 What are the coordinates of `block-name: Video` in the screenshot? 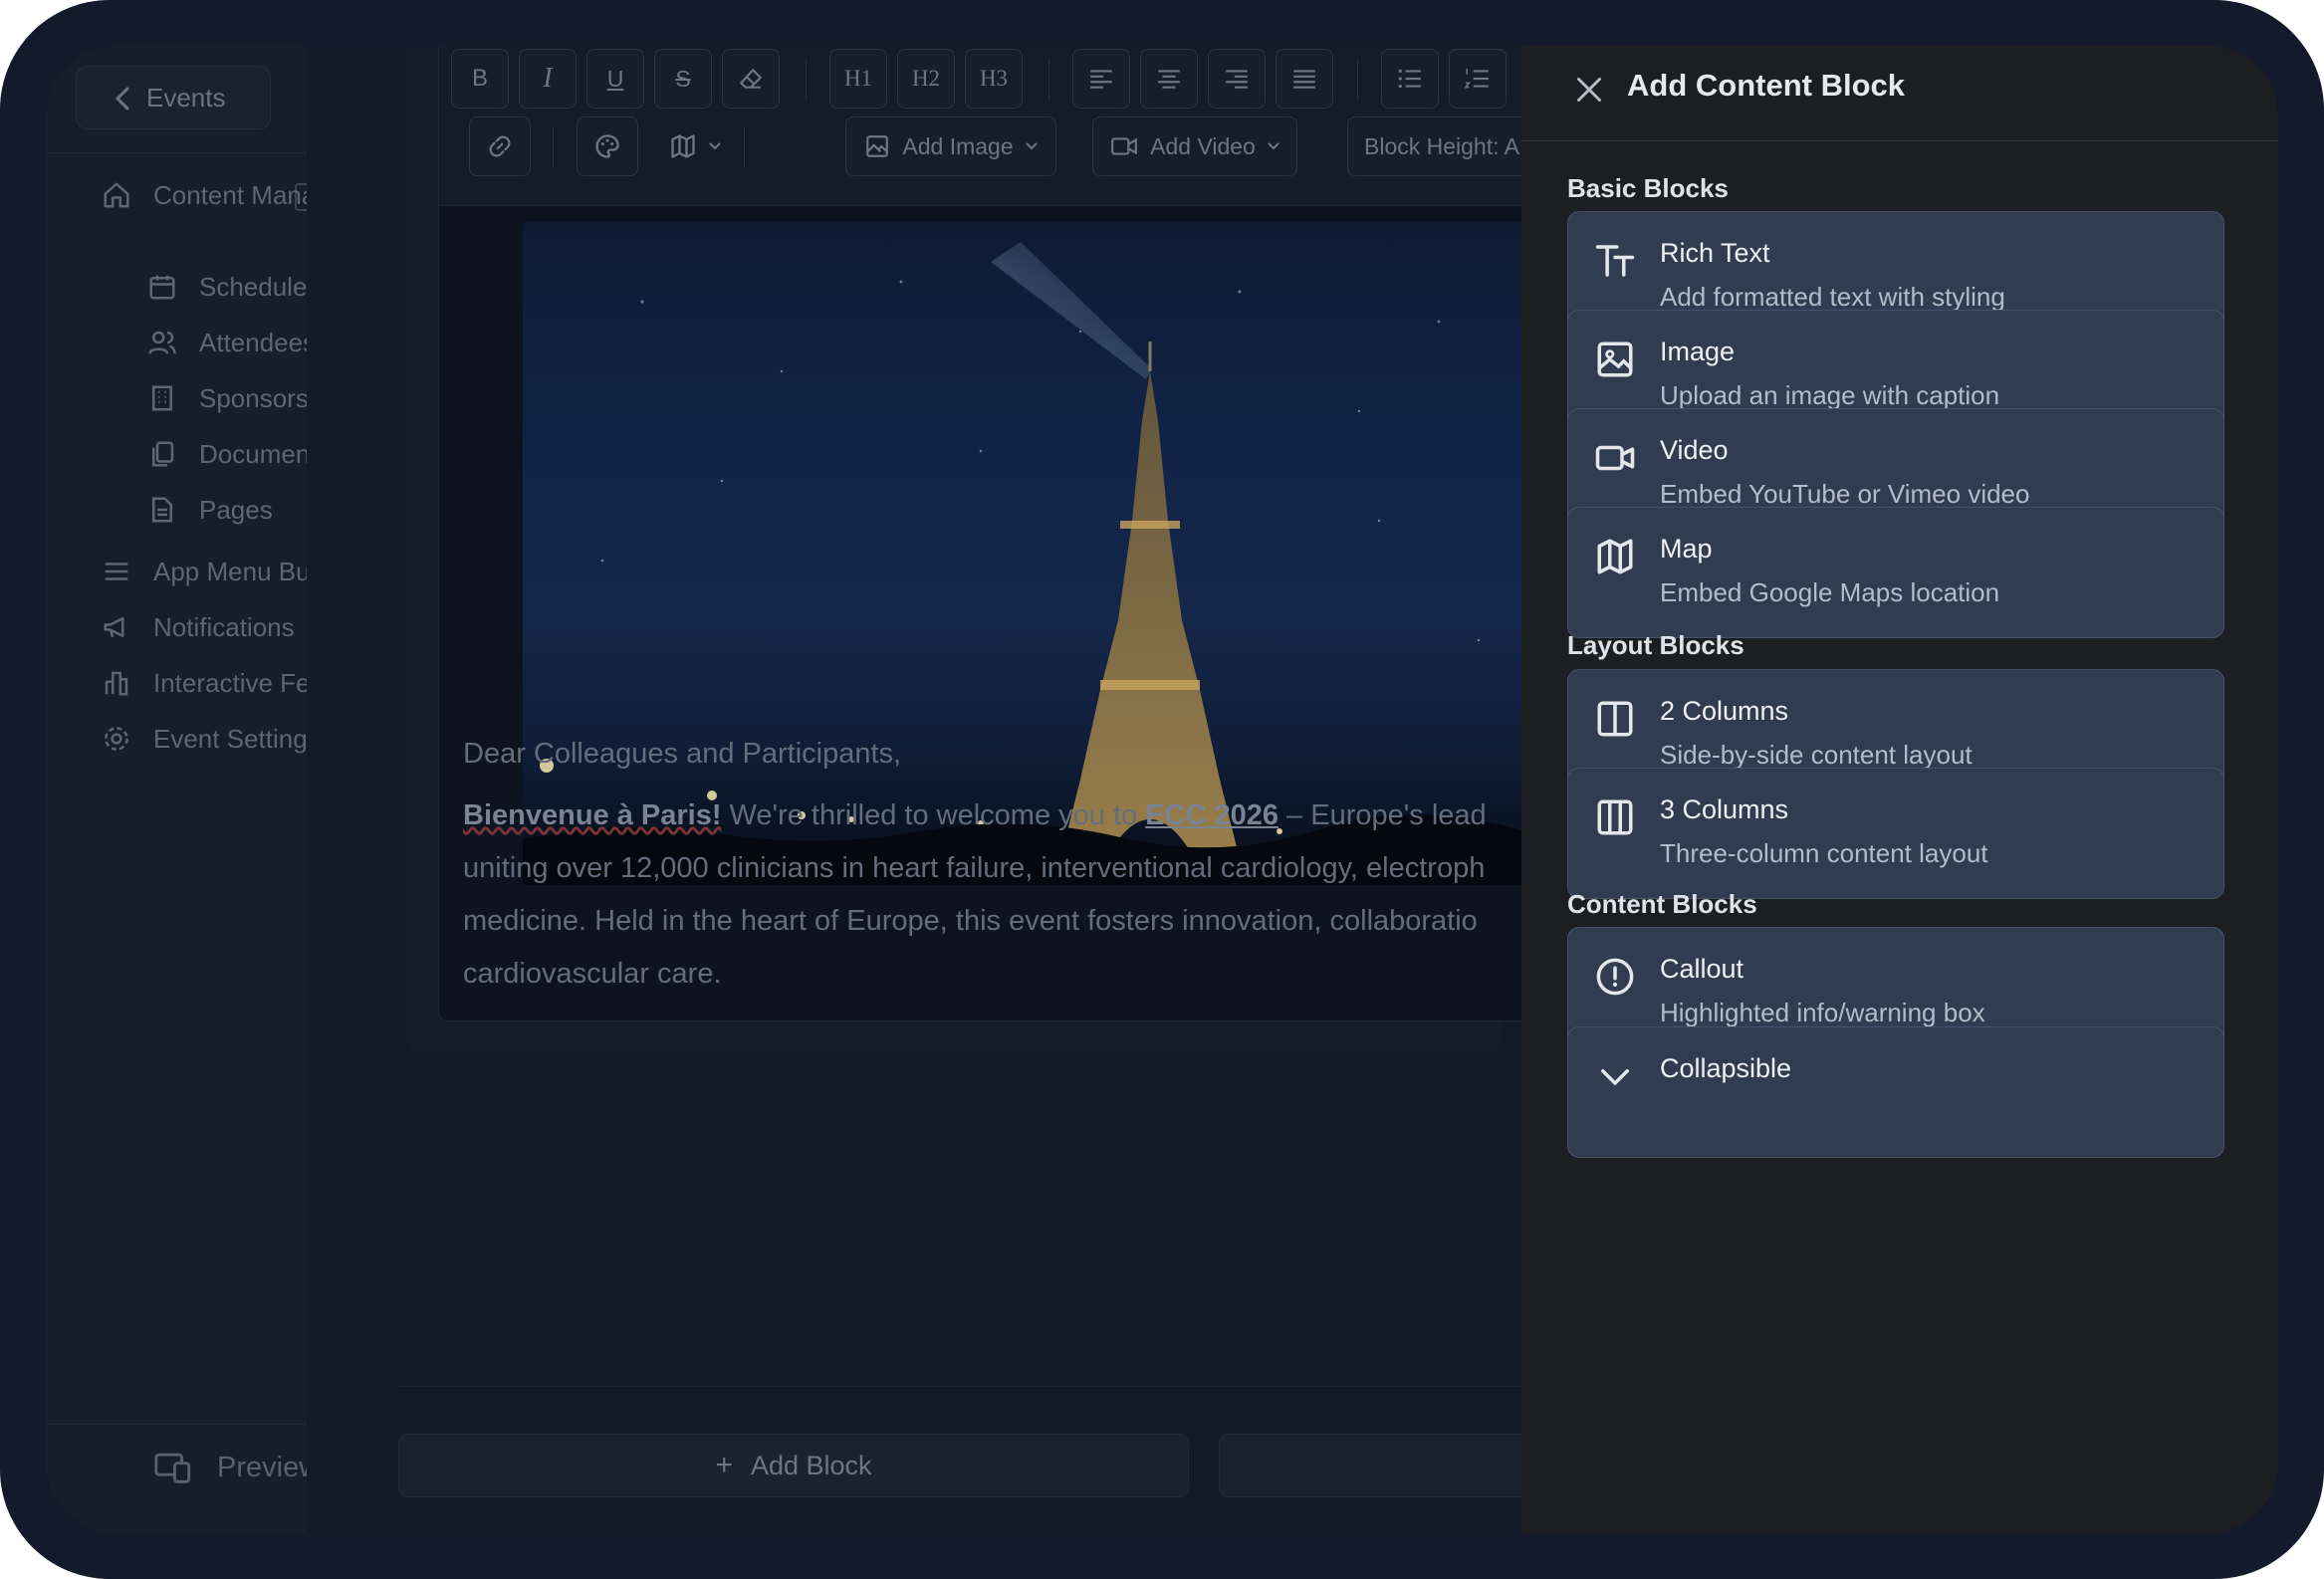 It's located at (1694, 450).